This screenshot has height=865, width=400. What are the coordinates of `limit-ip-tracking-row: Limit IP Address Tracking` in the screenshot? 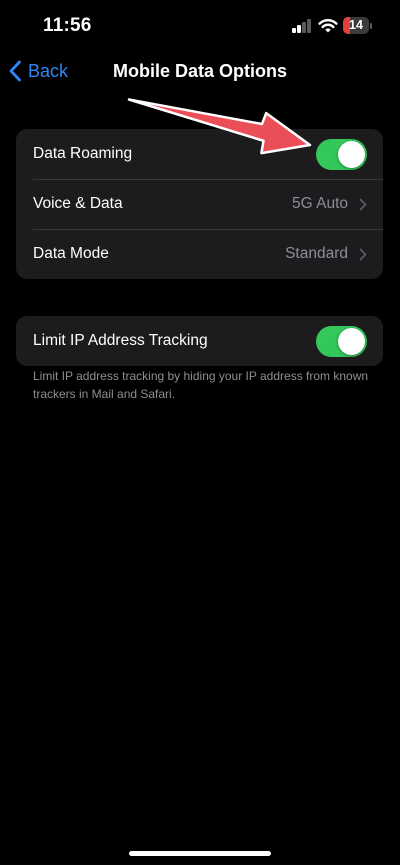 It's located at (199, 341).